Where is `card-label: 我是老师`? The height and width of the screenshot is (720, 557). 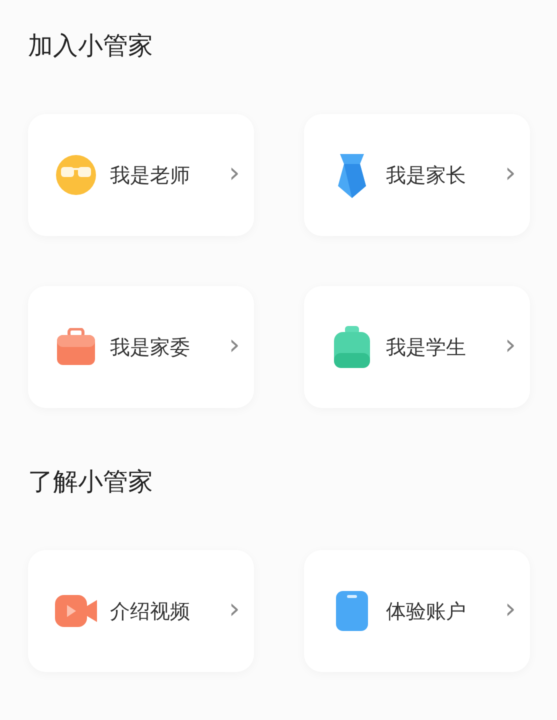
card-label: 我是老师 is located at coordinates (150, 175).